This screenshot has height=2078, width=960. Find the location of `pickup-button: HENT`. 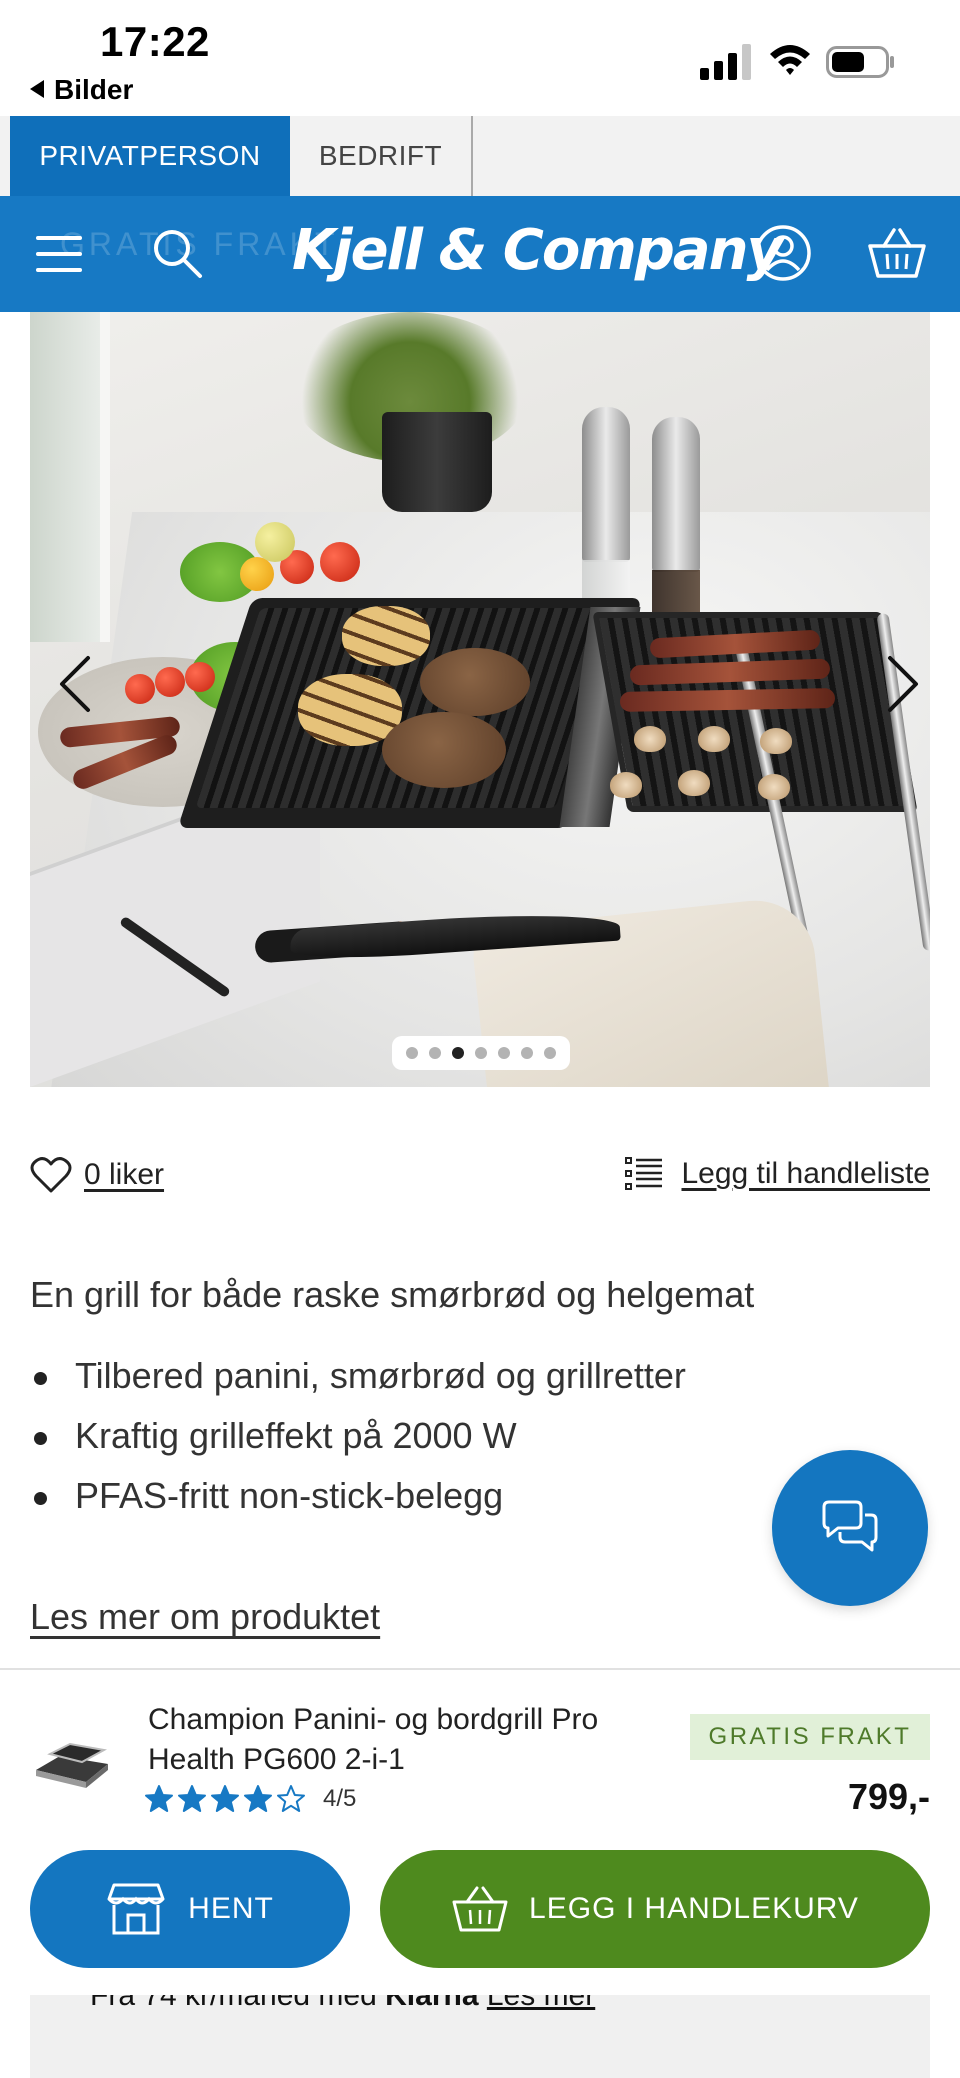

pickup-button: HENT is located at coordinates (190, 1909).